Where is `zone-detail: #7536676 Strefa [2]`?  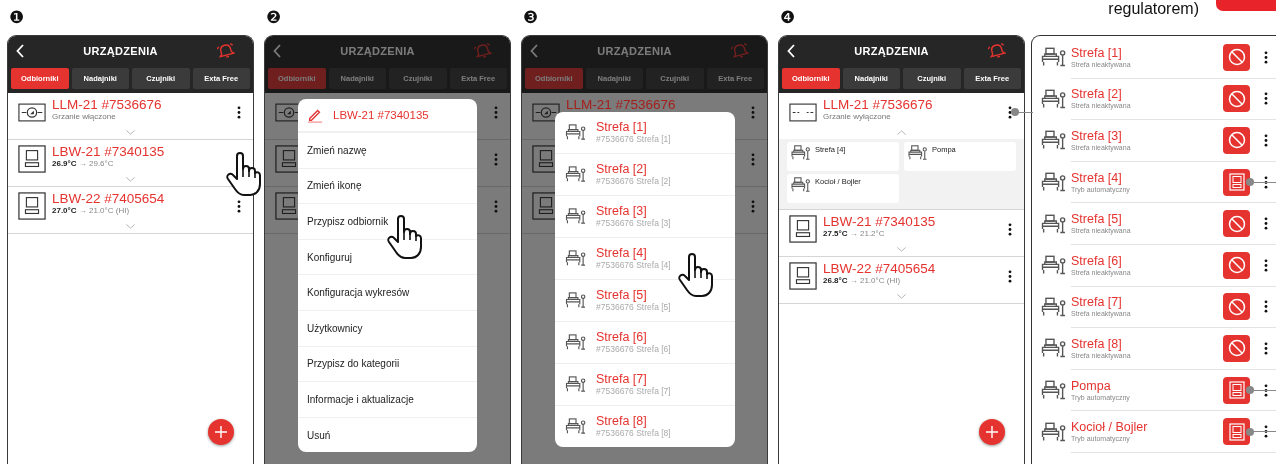
zone-detail: #7536676 Strefa [2] is located at coordinates (633, 181).